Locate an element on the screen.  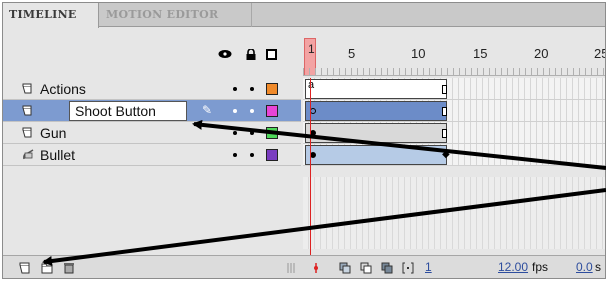
layer-frames: ◆ is located at coordinates (454, 155).